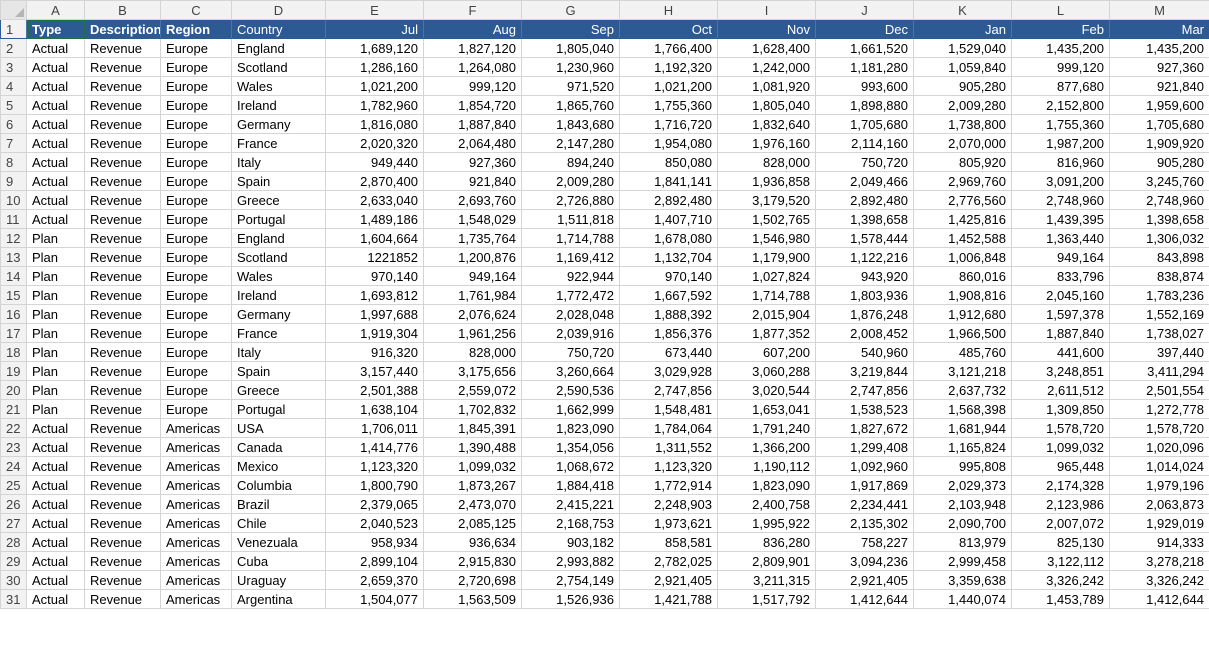 The image size is (1209, 648). I want to click on cell-value: 3,122,112, so click(1060, 561).